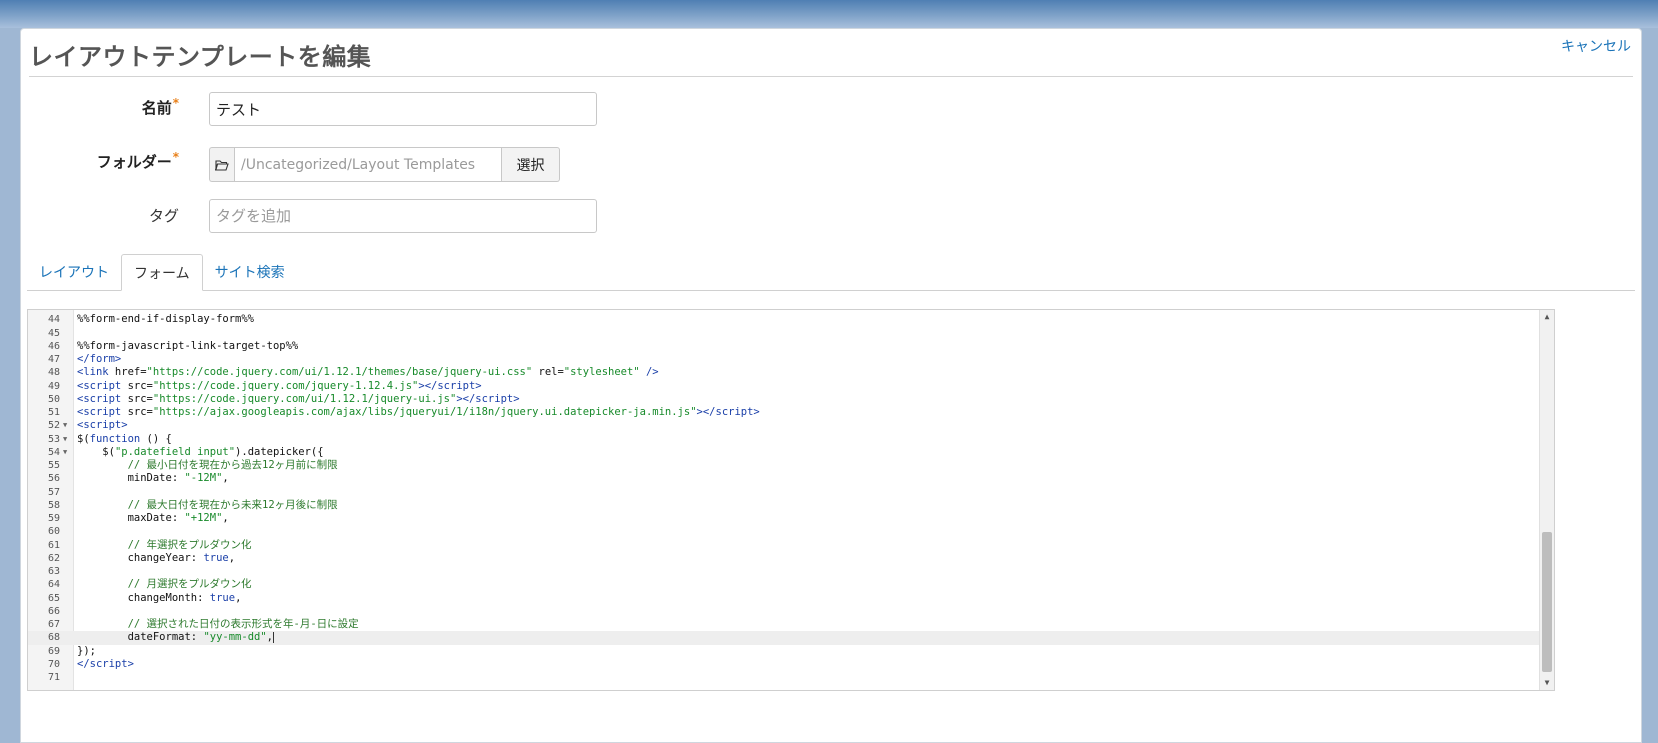 This screenshot has width=1658, height=743. Describe the element at coordinates (175, 157) in the screenshot. I see `required-mark: *` at that location.